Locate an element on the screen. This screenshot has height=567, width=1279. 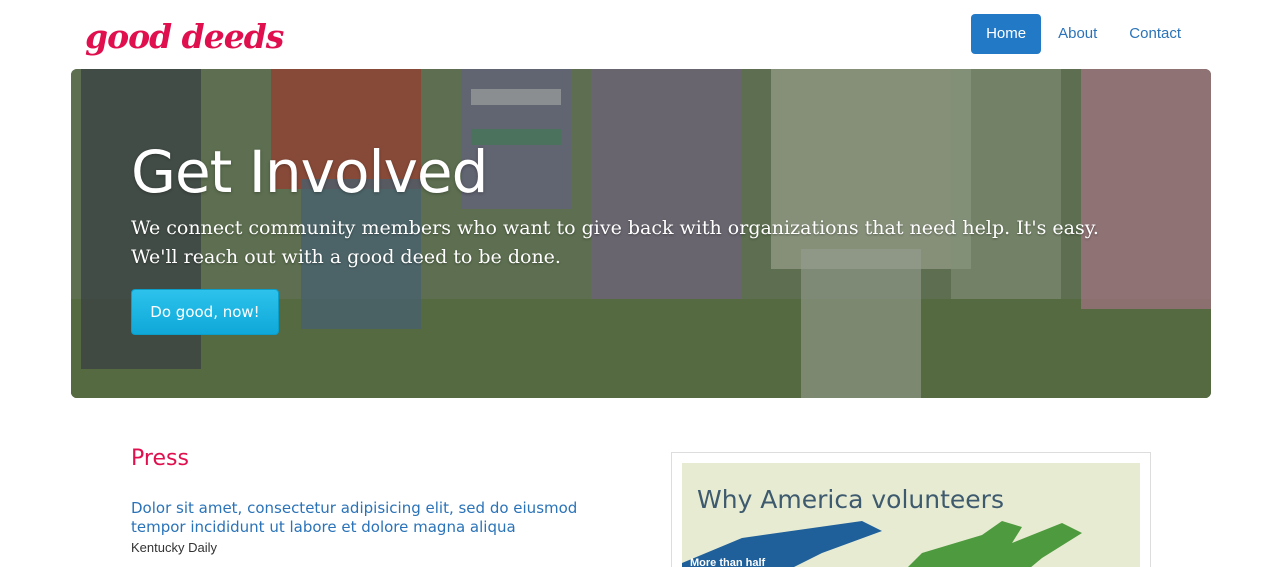
infographic-title: Why America volunteers is located at coordinates (850, 499).